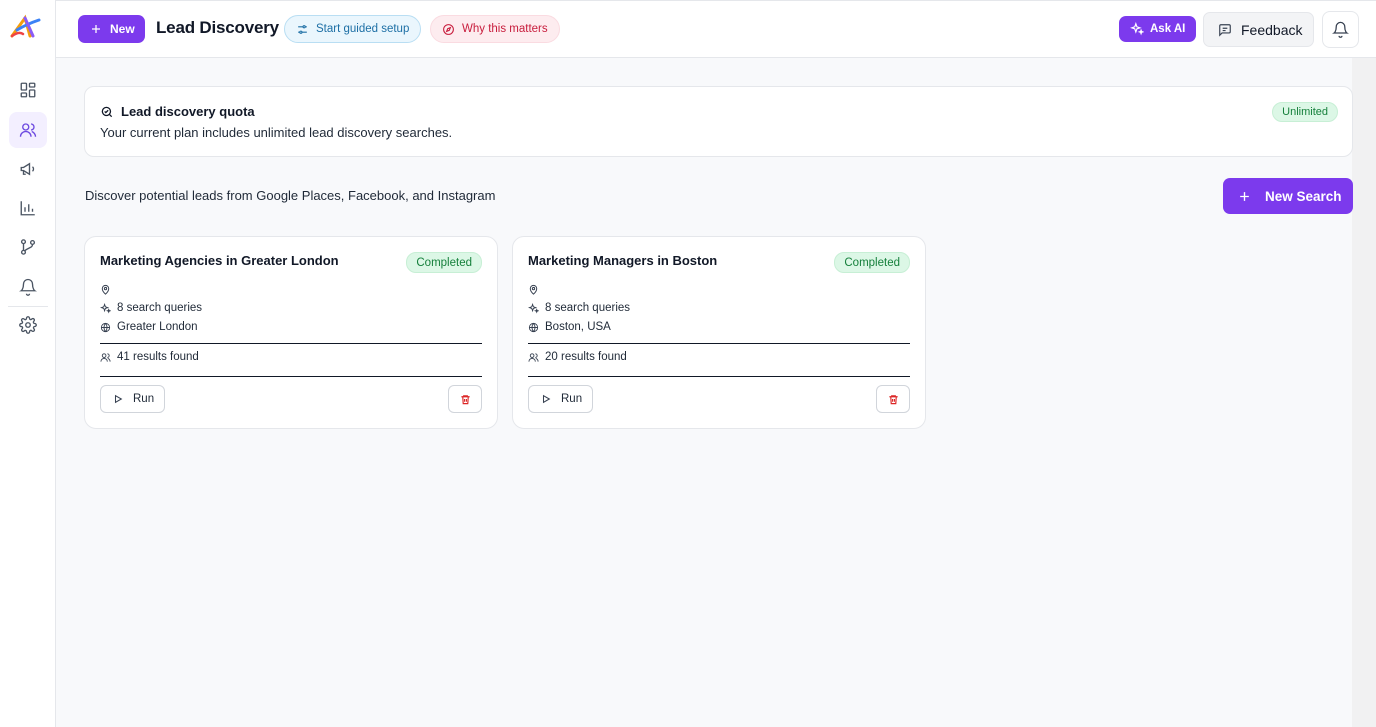  I want to click on why-this-matters-button: Why this matters, so click(495, 29).